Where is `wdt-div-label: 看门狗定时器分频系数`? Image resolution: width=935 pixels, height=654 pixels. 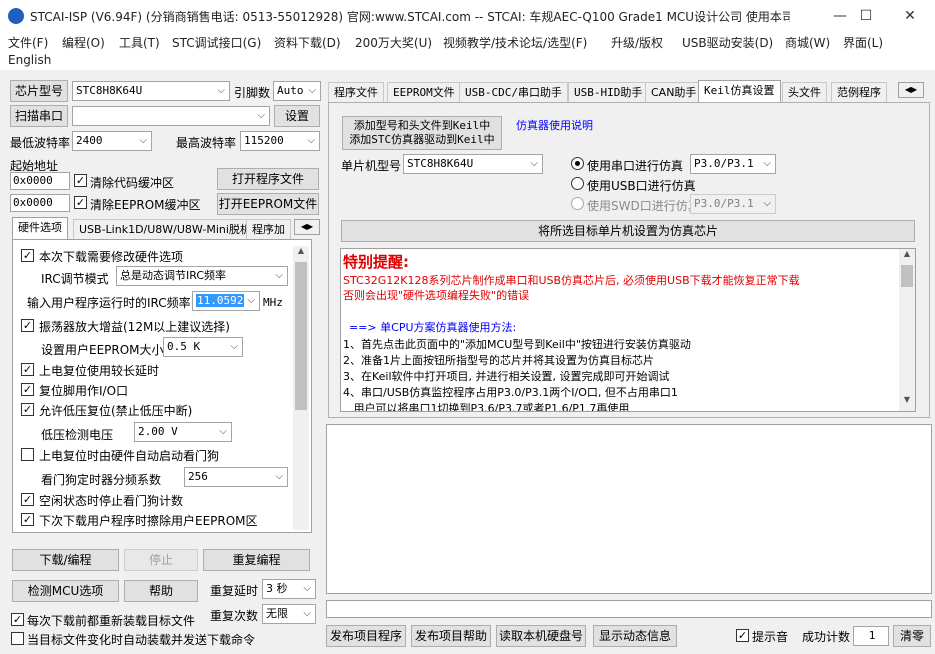 wdt-div-label: 看门狗定时器分频系数 is located at coordinates (101, 480).